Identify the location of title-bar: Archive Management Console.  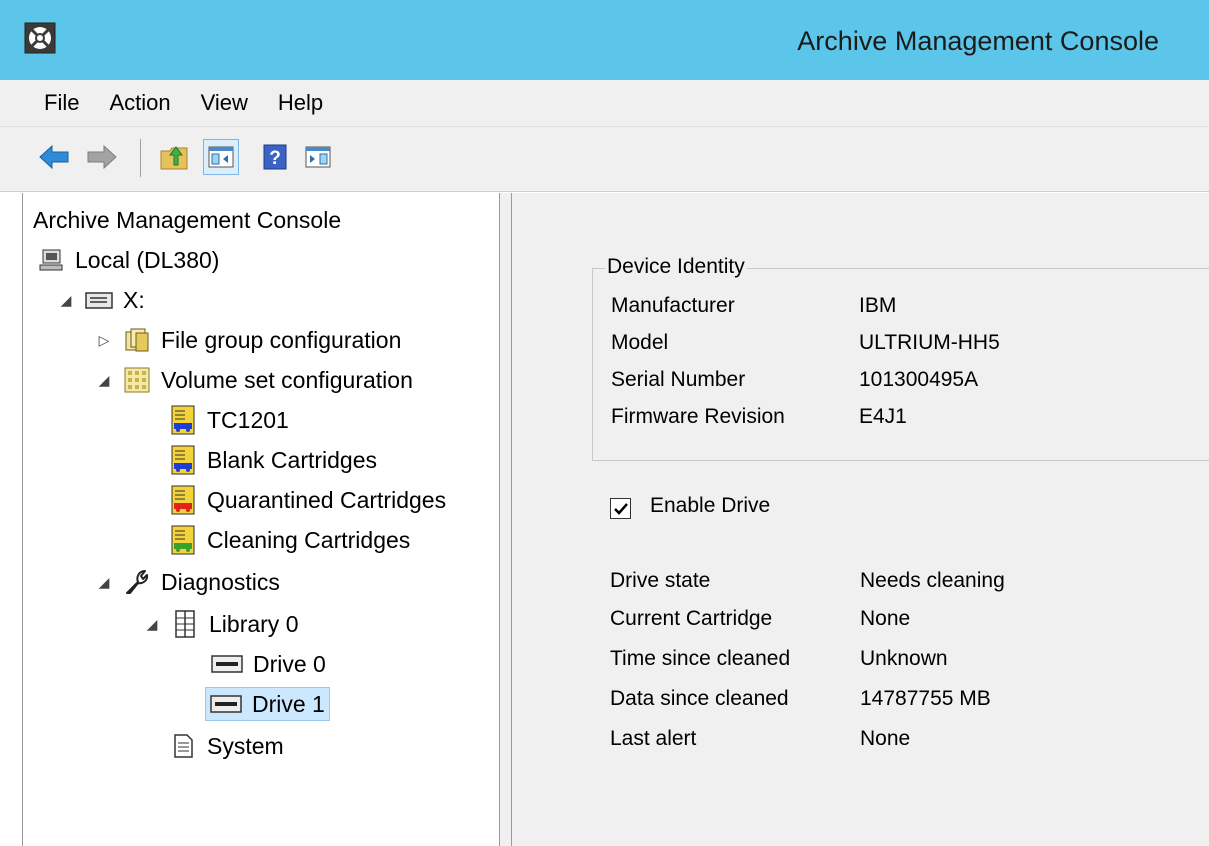
(604, 40).